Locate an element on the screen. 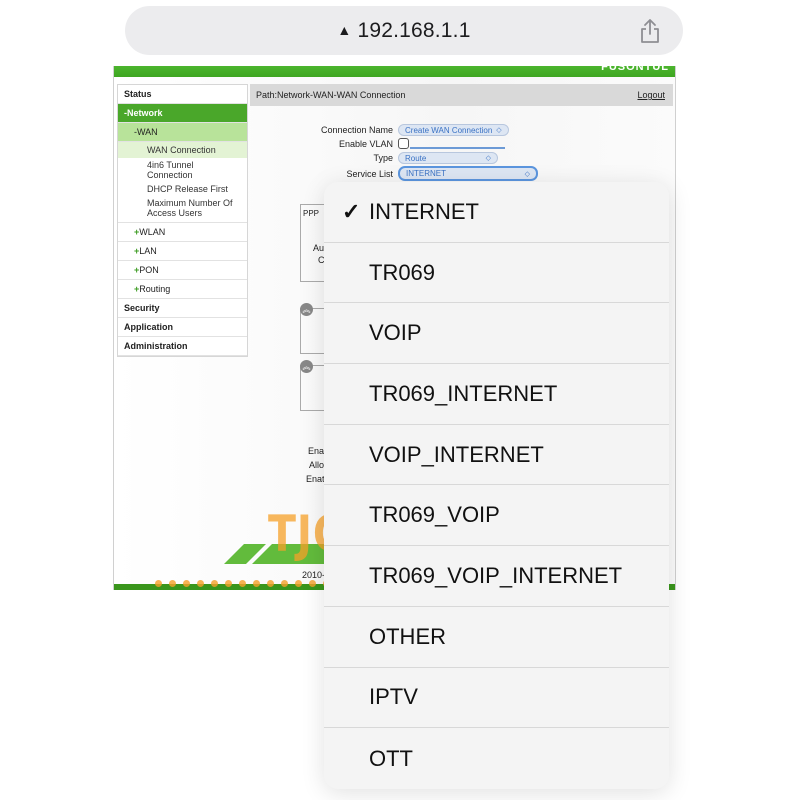 This screenshot has height=800, width=800. address-text: 192.168.1.1 is located at coordinates (414, 30).